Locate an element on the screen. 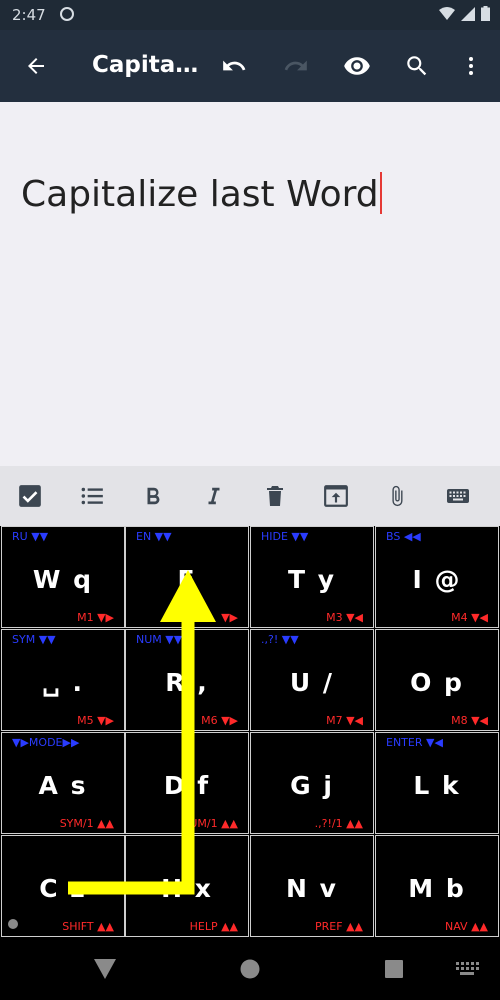 The width and height of the screenshot is (500, 1000). navigation-bar is located at coordinates (250, 969).